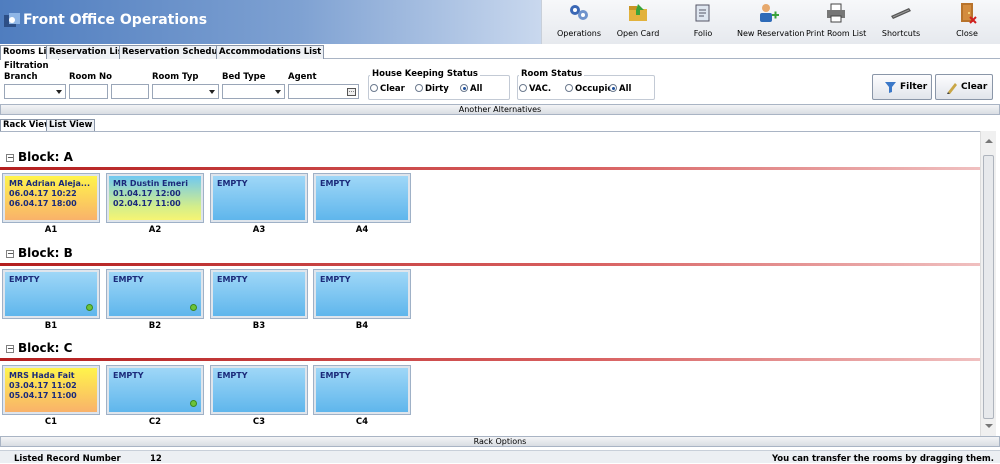  I want to click on room-card-b3: EMPTY, so click(259, 294).